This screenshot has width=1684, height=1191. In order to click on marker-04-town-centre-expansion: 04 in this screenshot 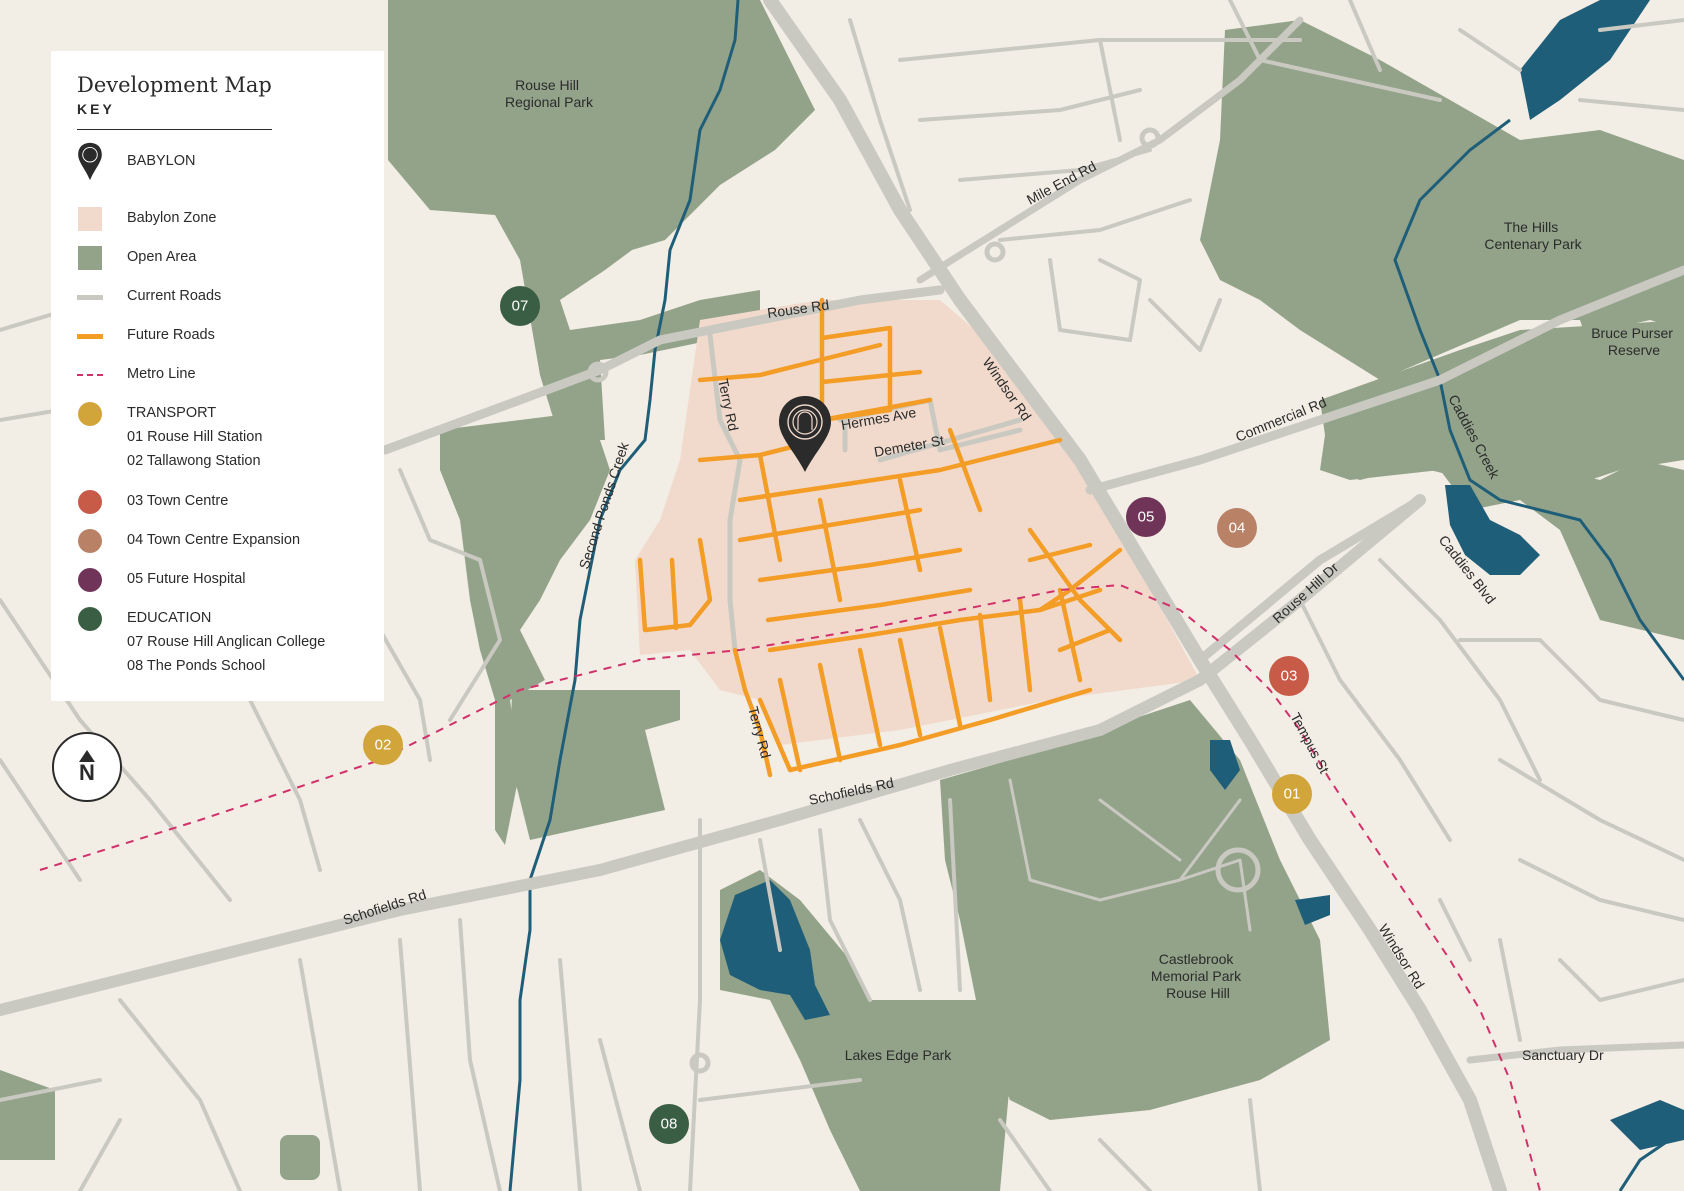, I will do `click(1237, 528)`.